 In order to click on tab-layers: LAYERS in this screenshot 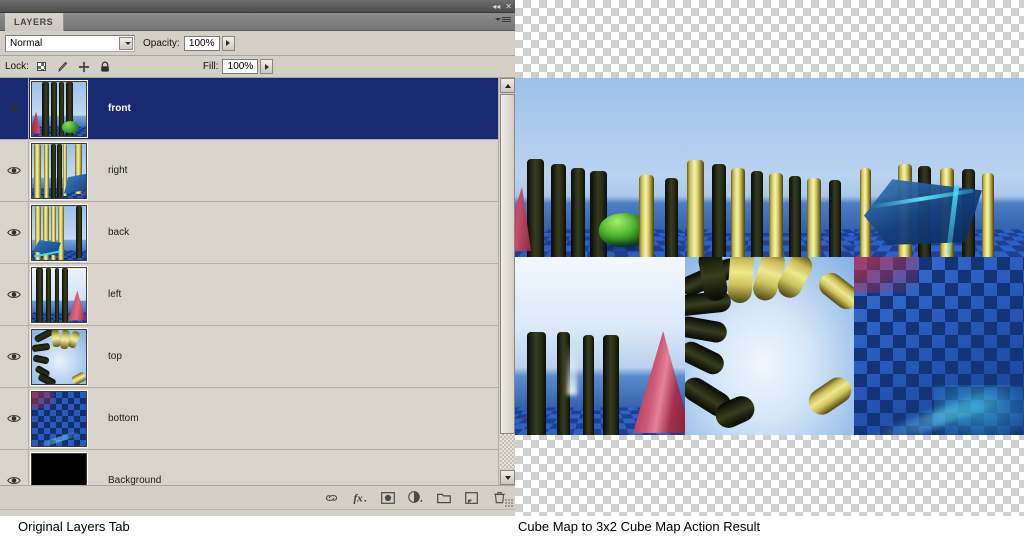, I will do `click(35, 22)`.